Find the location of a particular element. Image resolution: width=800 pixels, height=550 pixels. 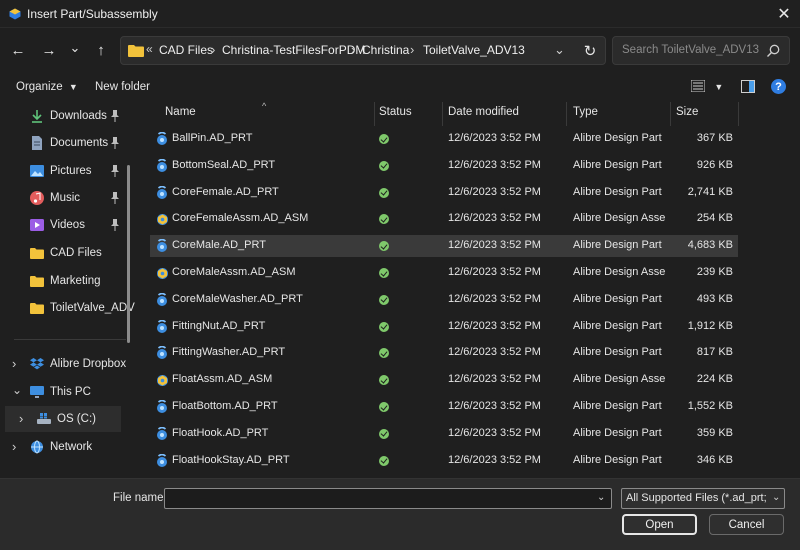

breadcrumb-cad-files: CAD Files is located at coordinates (186, 50).